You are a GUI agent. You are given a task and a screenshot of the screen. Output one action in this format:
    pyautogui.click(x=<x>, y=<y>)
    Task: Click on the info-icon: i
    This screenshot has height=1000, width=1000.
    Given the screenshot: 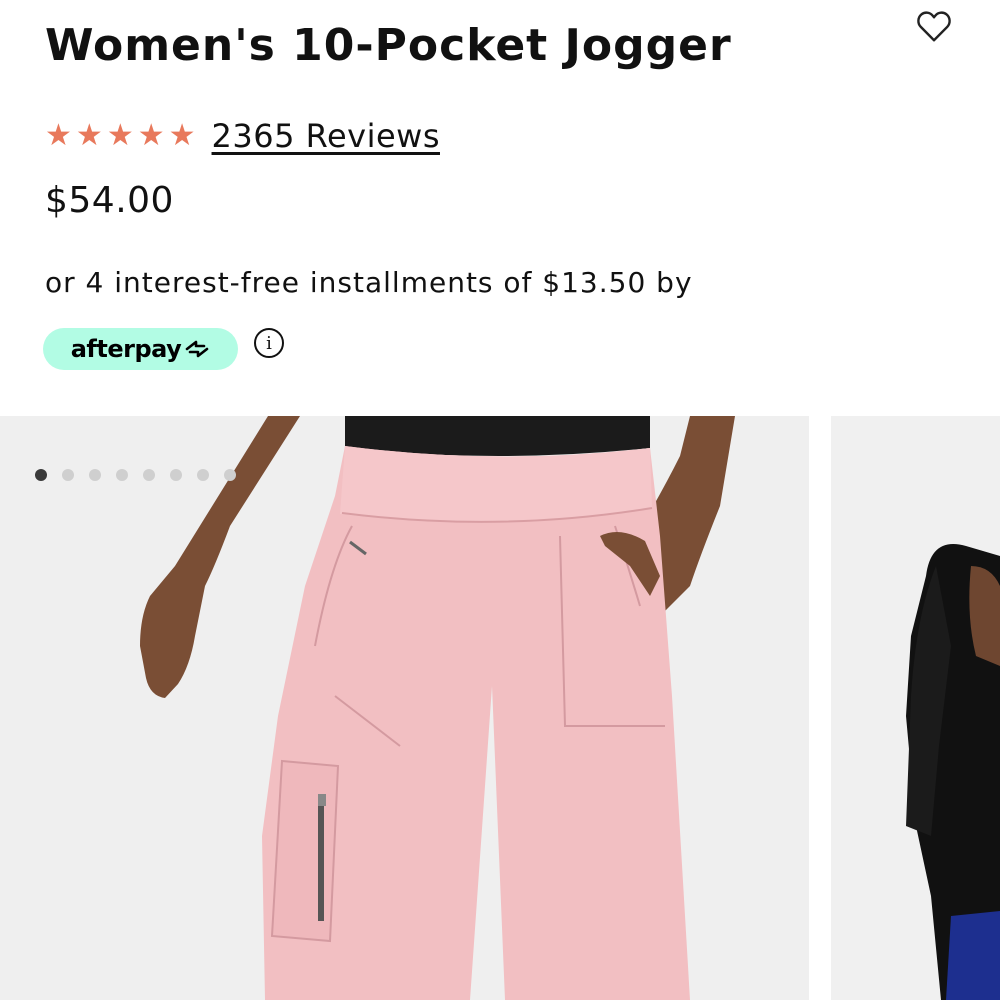 What is the action you would take?
    pyautogui.click(x=269, y=343)
    